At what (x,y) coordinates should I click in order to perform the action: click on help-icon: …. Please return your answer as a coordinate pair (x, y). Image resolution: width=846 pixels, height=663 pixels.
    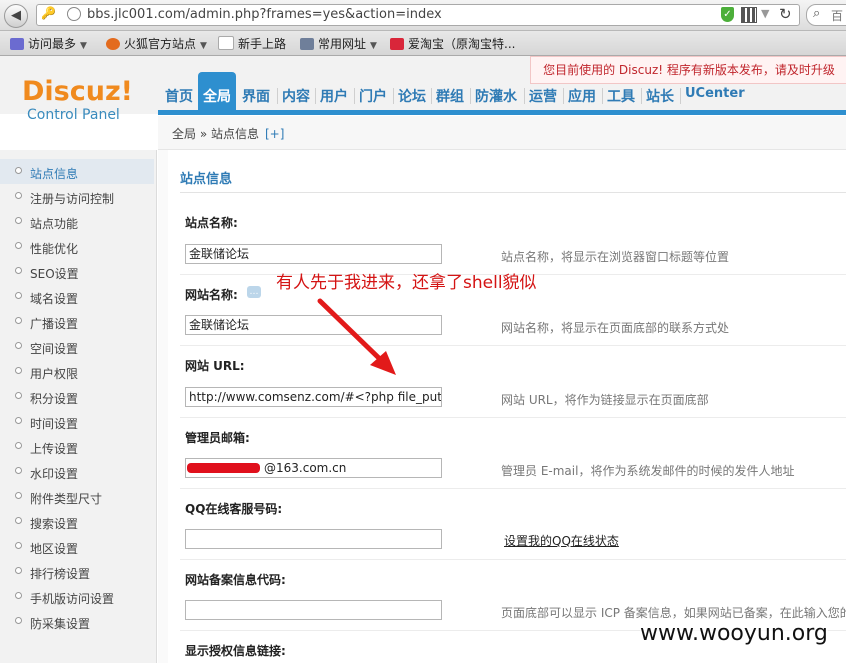
    Looking at the image, I should click on (254, 292).